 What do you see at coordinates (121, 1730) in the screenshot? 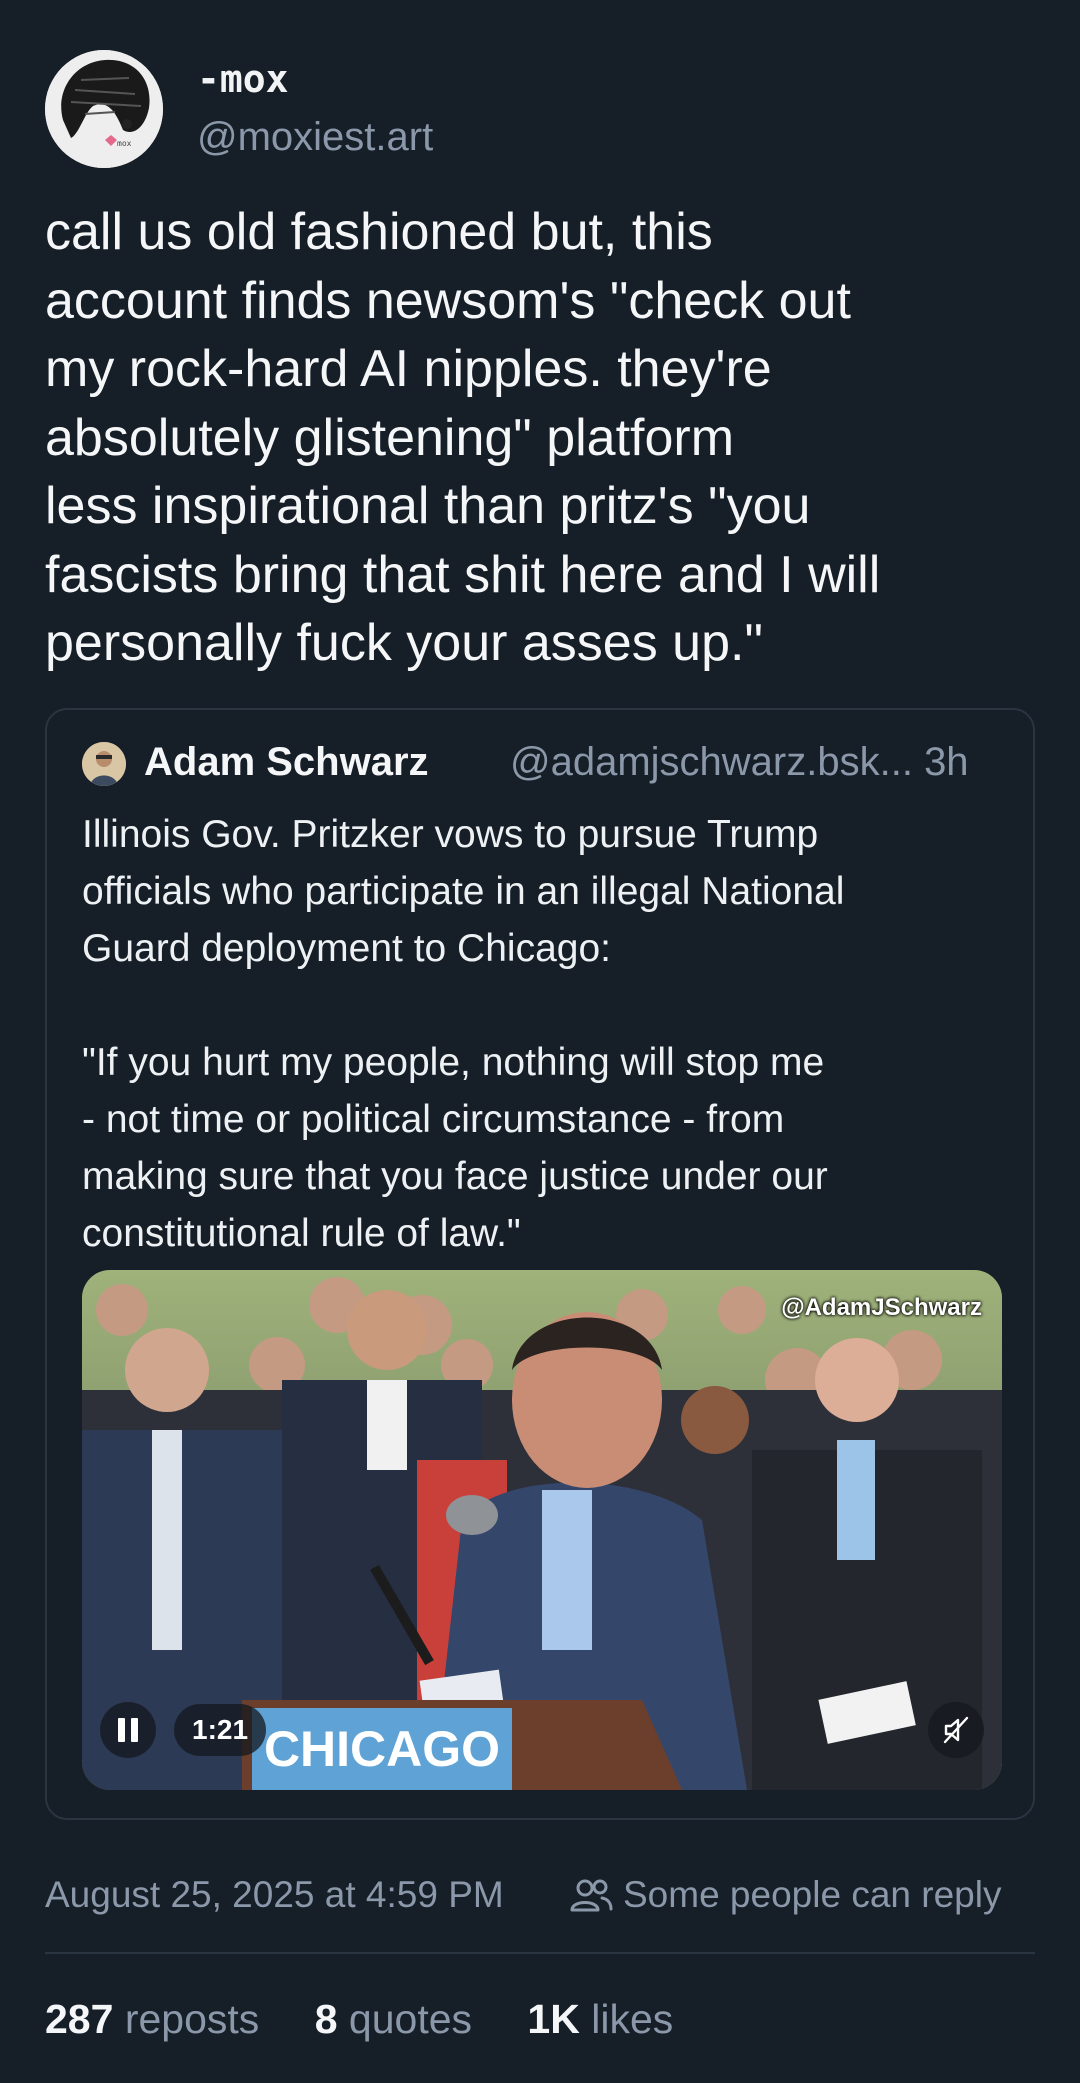
I see `pause-icon` at bounding box center [121, 1730].